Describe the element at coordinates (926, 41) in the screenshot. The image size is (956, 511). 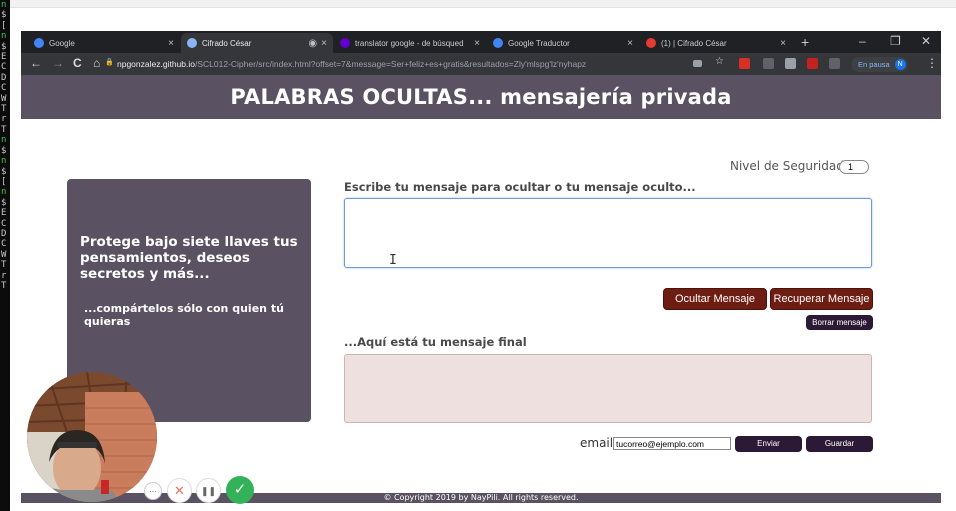
I see `close-window-icon: ✕` at that location.